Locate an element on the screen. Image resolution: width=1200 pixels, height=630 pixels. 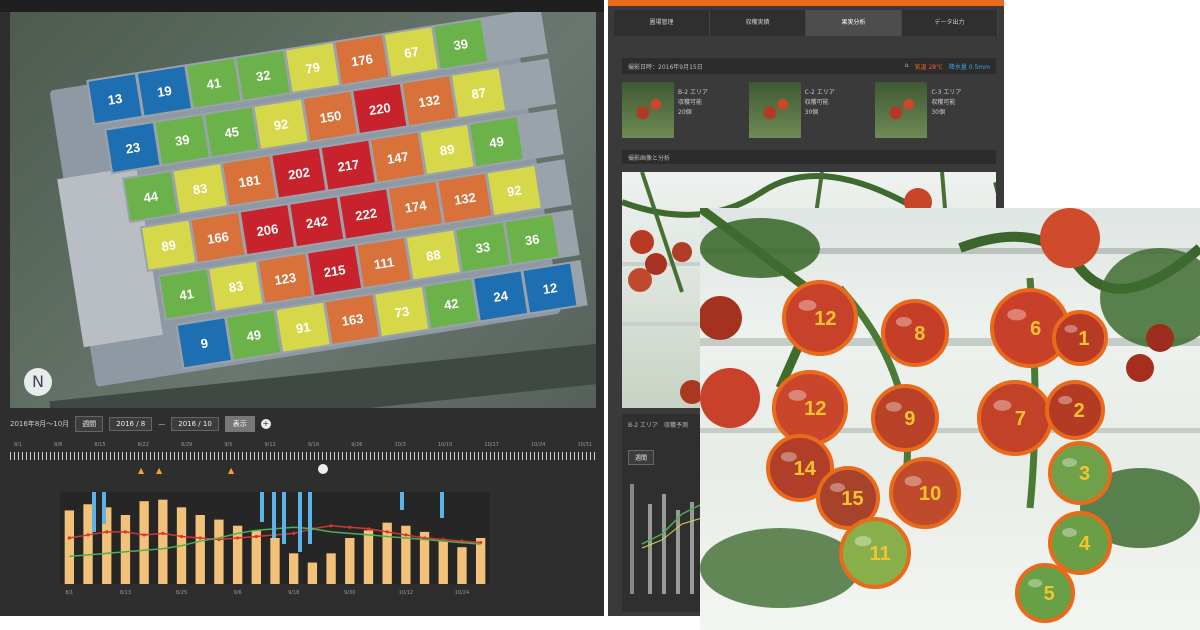
grid-cell: 242 is located at coordinates (317, 222).